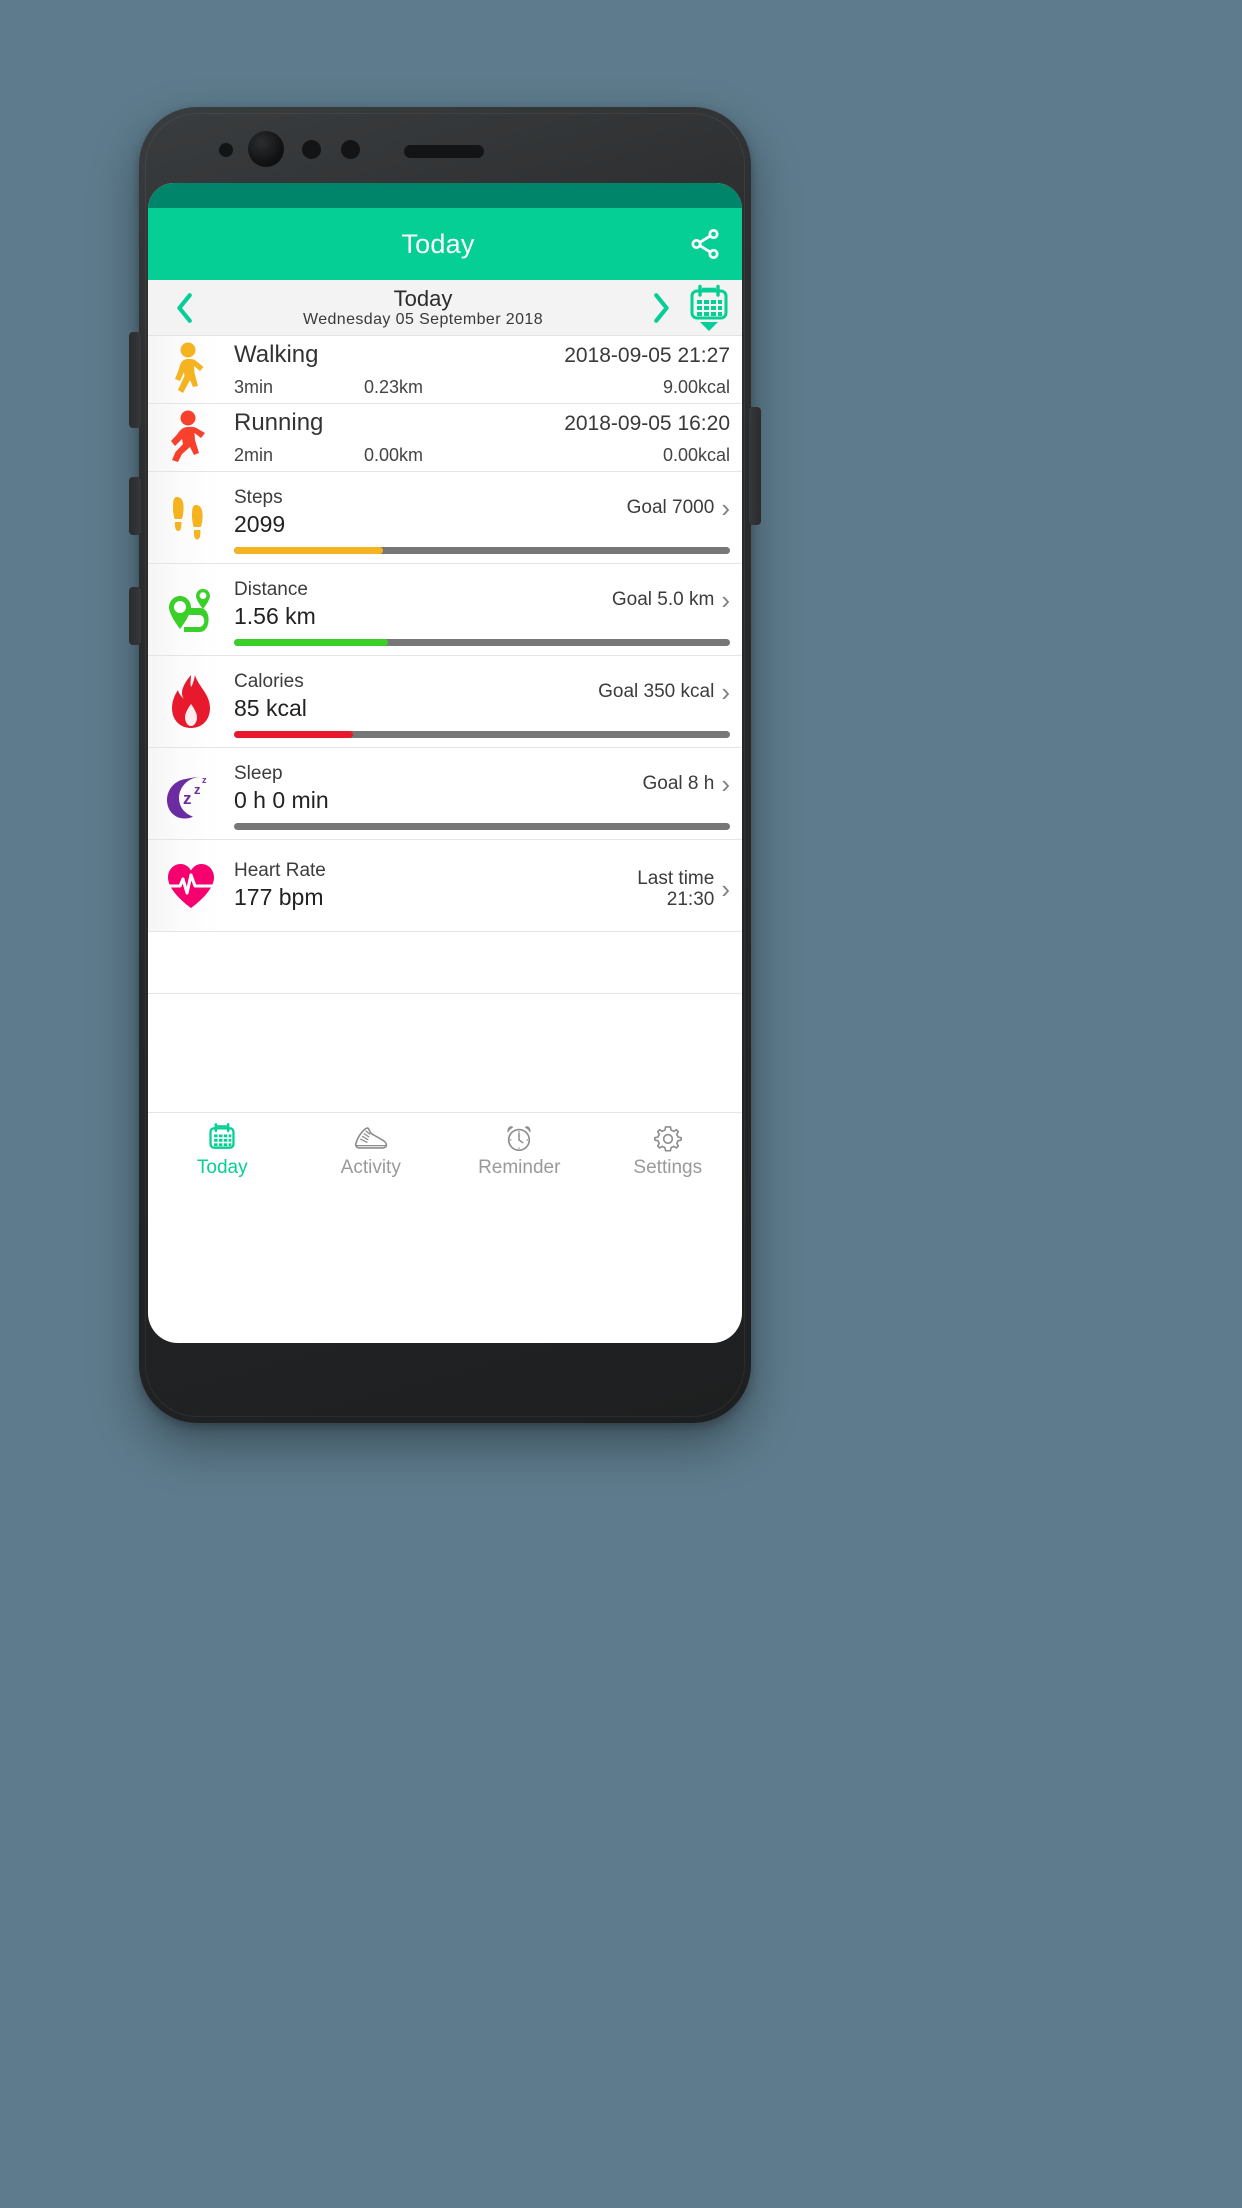 The height and width of the screenshot is (2208, 1242). What do you see at coordinates (188, 436) in the screenshot?
I see `running-icon` at bounding box center [188, 436].